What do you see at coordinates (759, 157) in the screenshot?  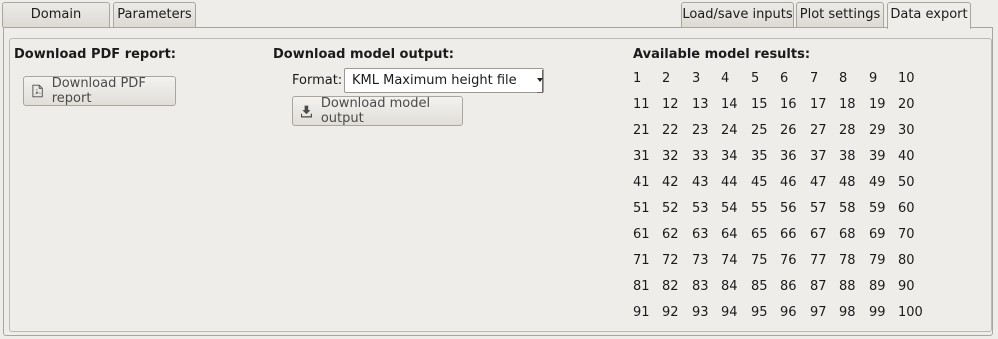 I see `result-link: 35` at bounding box center [759, 157].